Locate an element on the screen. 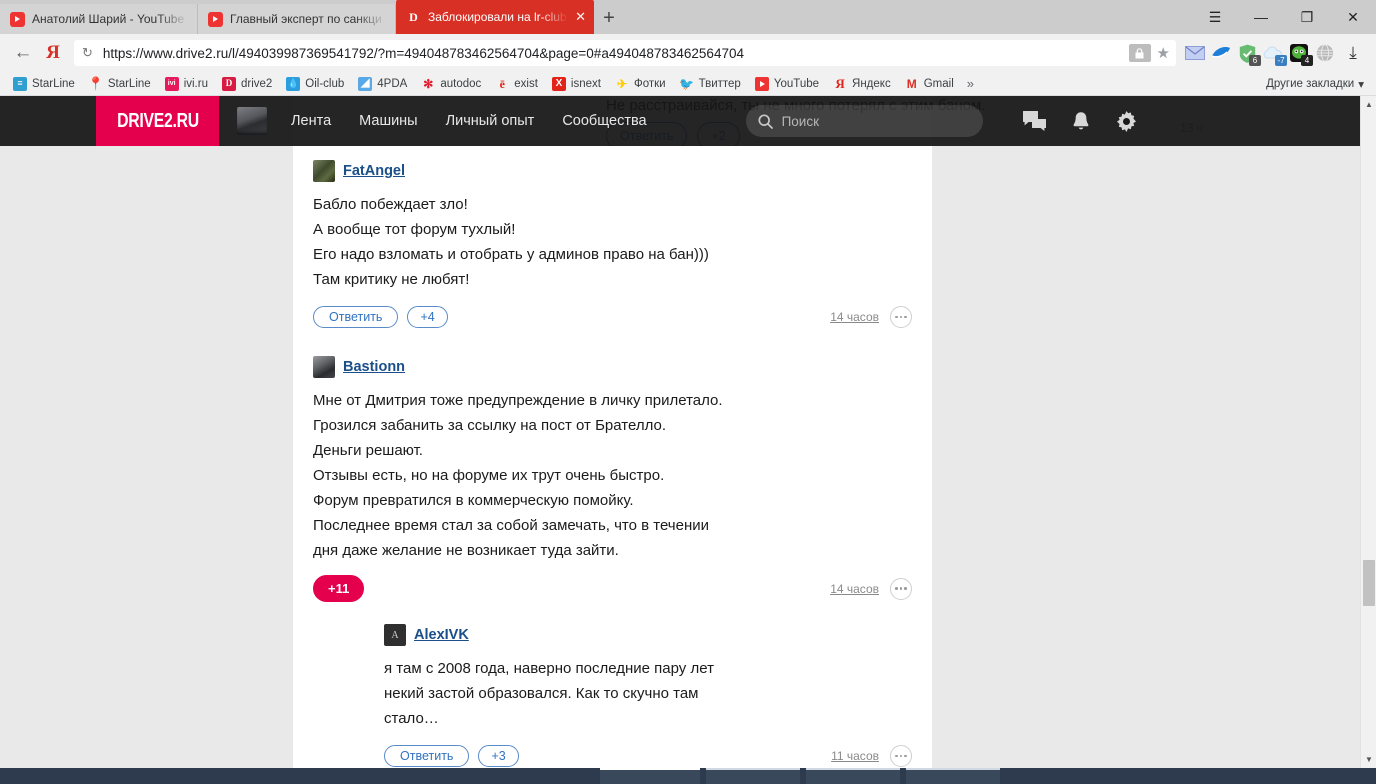 The height and width of the screenshot is (784, 1376). comment-time: 11 часов is located at coordinates (855, 756).